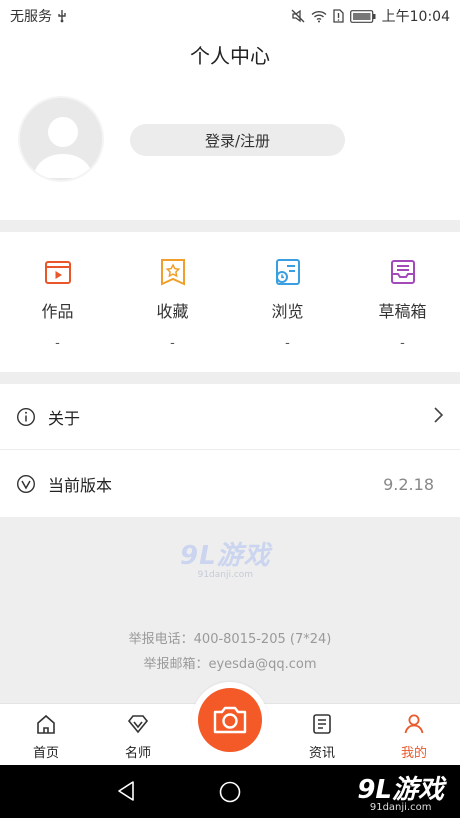 This screenshot has width=460, height=818. I want to click on camera-button, so click(230, 720).